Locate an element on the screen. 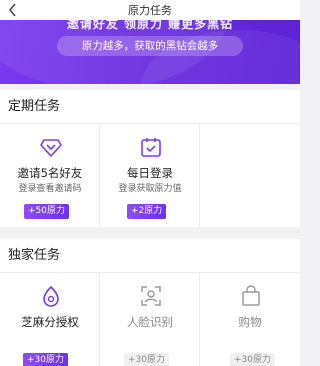 The height and width of the screenshot is (366, 320). task-name: 人脸识别 is located at coordinates (150, 322).